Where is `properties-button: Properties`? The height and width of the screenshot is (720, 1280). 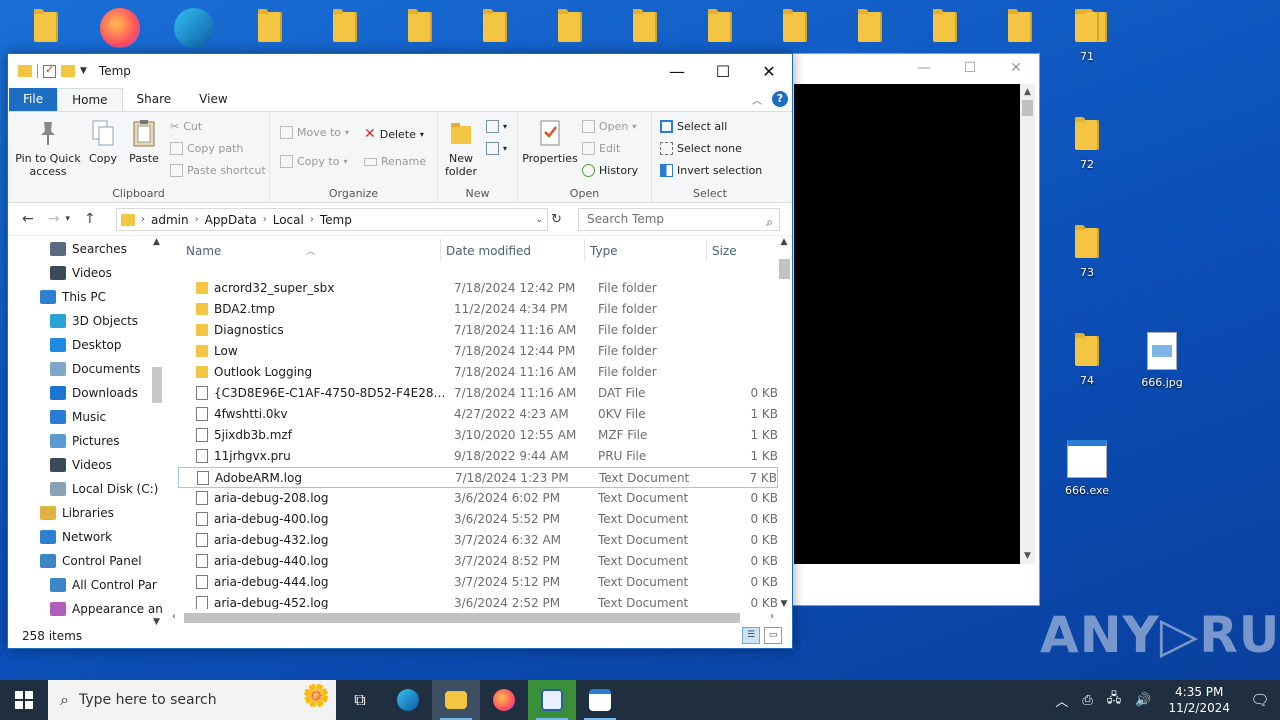
properties-button: Properties is located at coordinates (550, 141).